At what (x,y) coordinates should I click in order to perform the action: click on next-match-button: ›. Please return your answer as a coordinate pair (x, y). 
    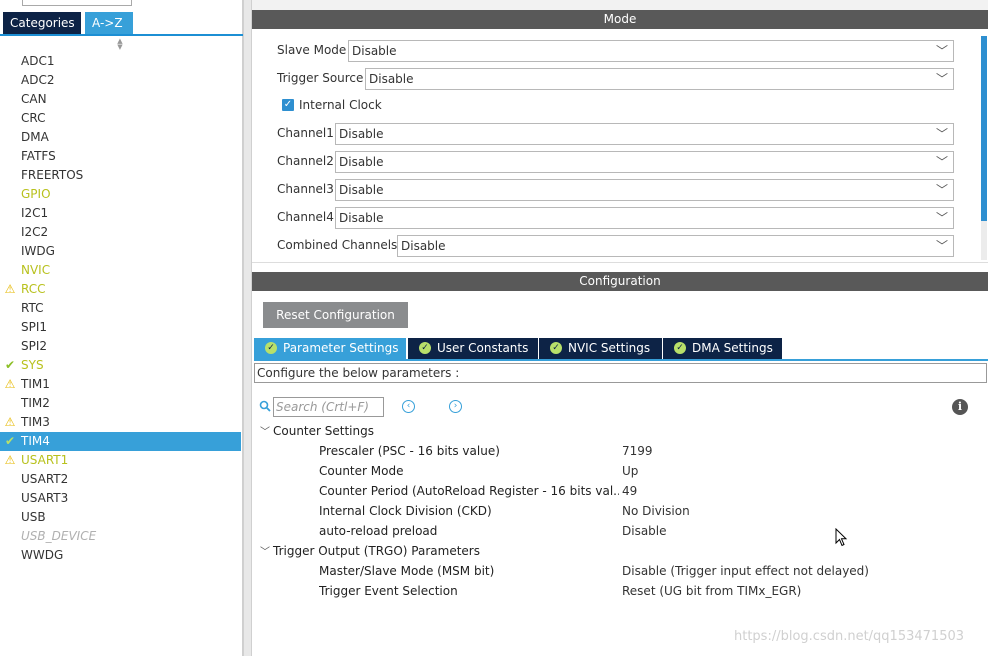
    Looking at the image, I should click on (455, 406).